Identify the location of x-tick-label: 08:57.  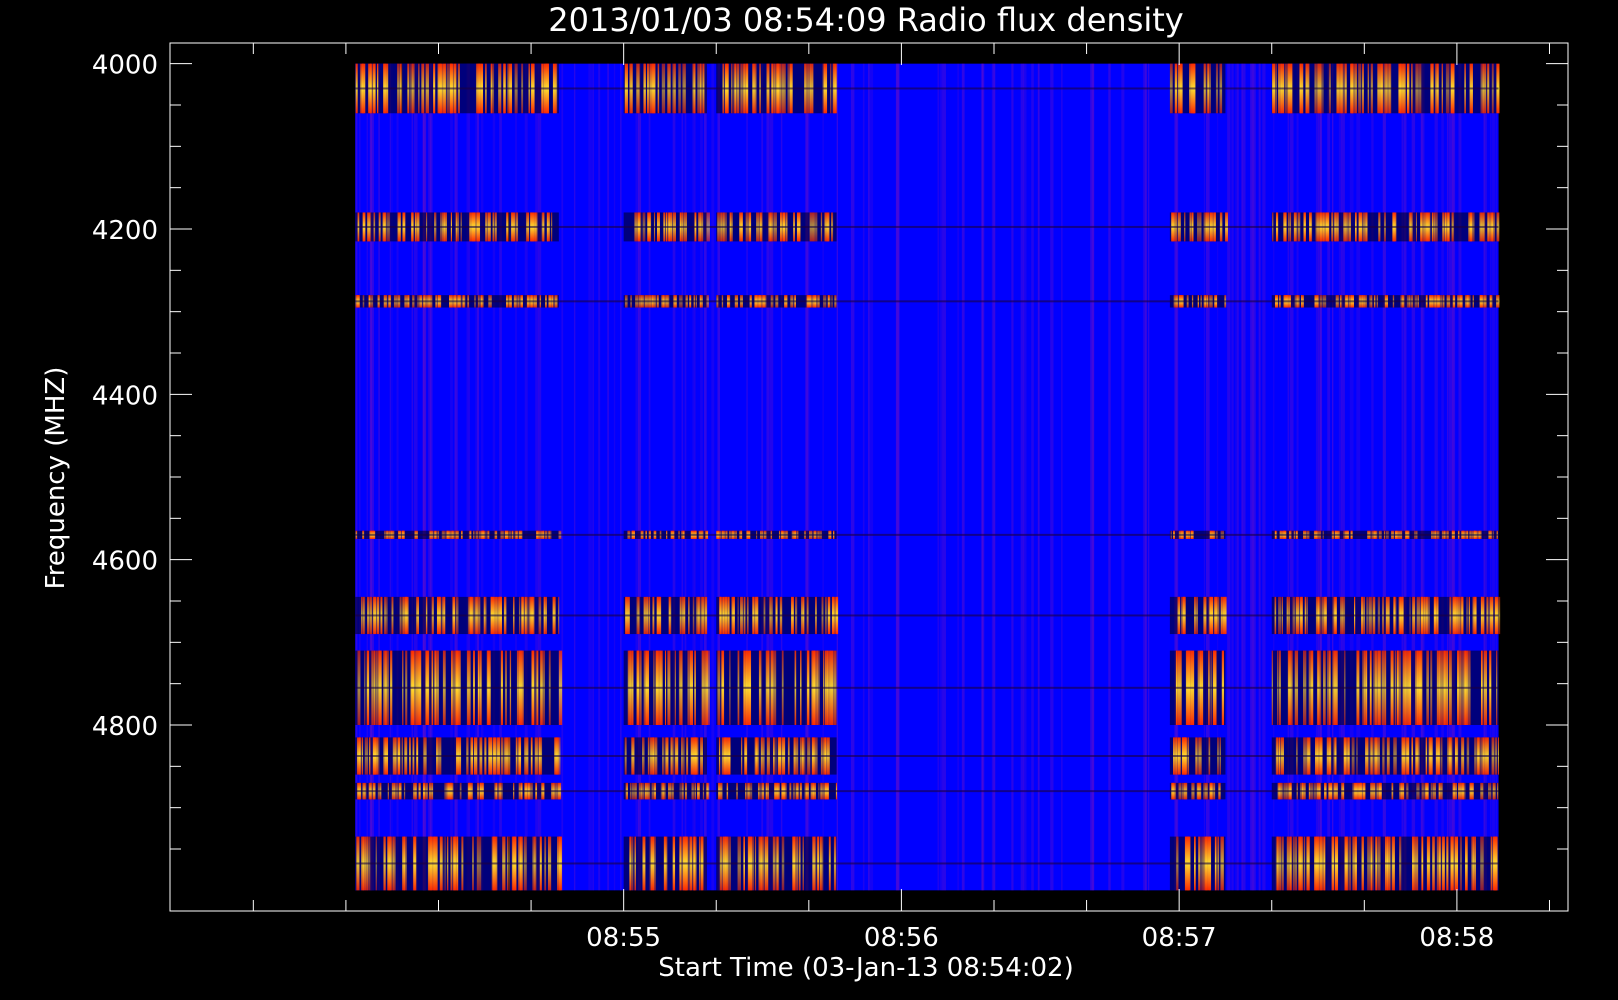
(1179, 938).